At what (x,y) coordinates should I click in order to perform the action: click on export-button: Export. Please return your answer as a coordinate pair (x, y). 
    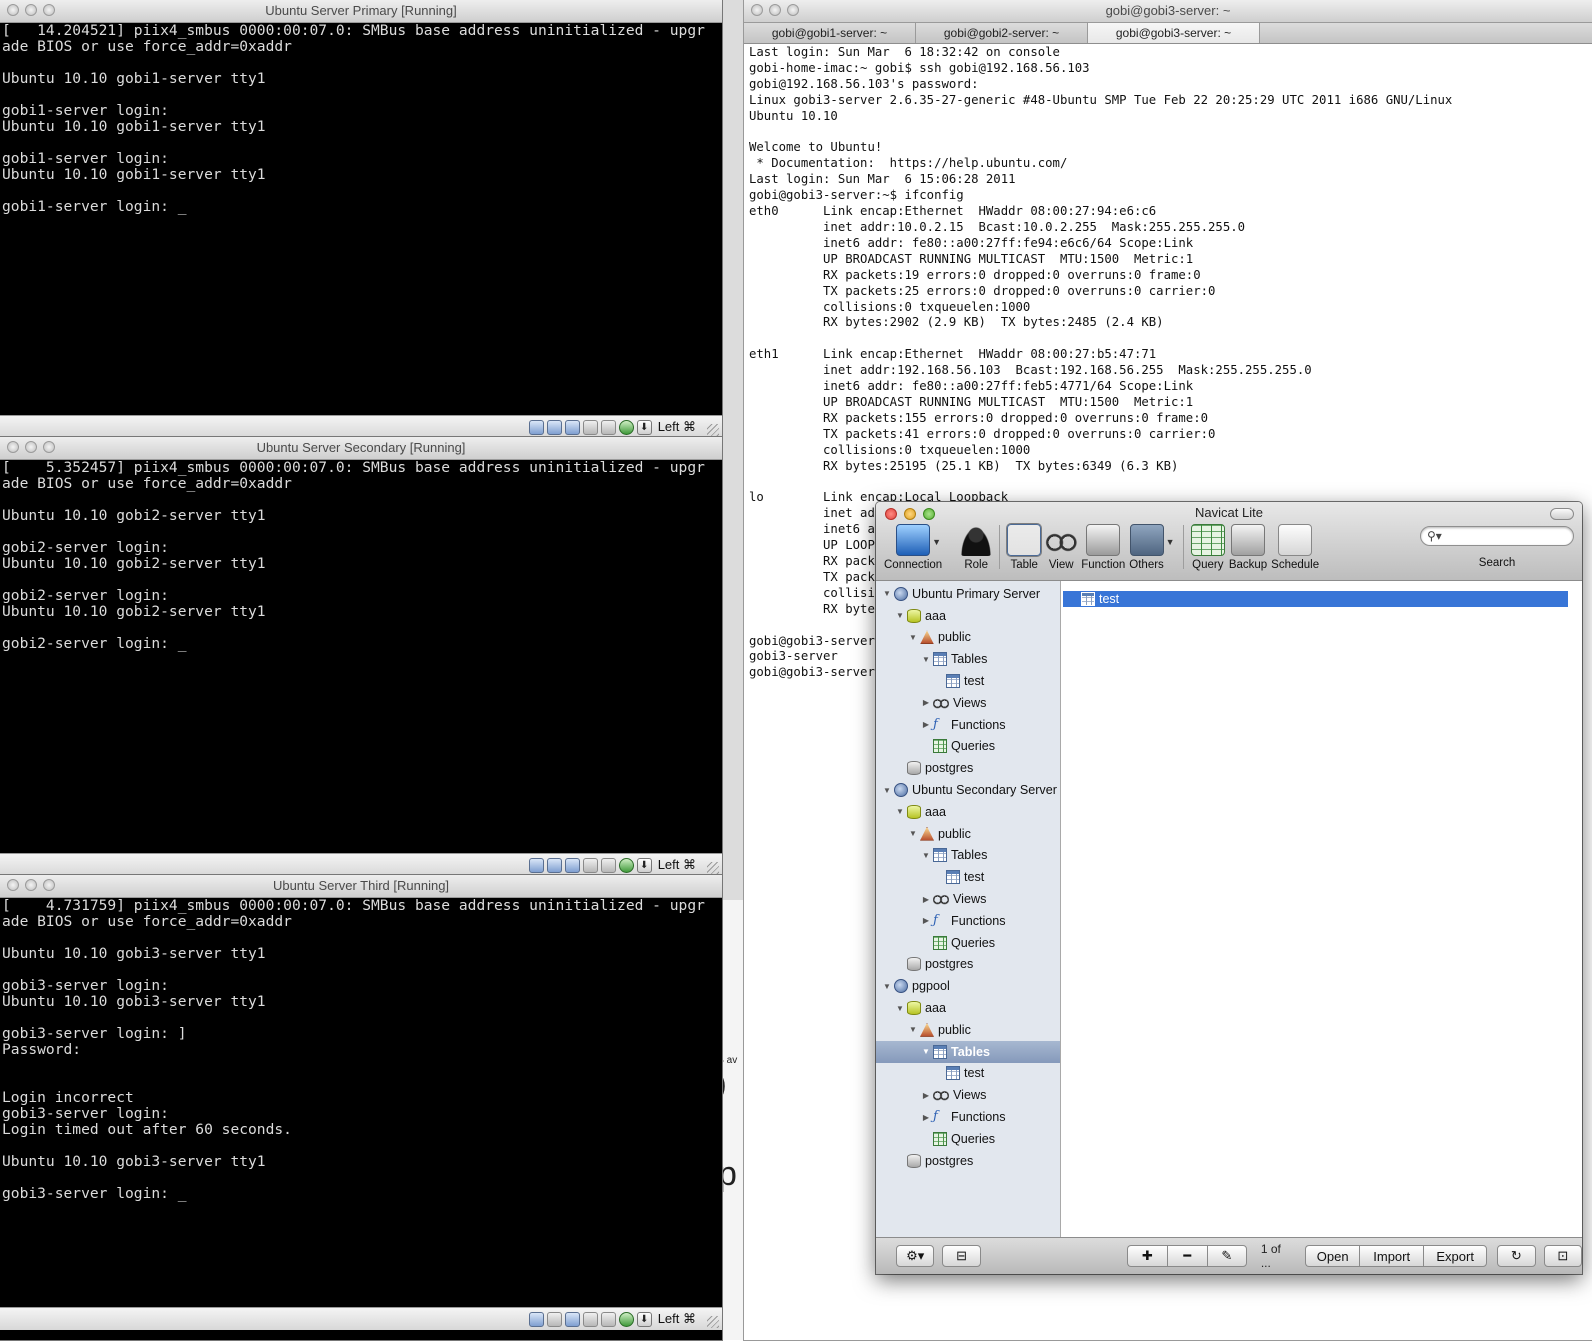
    Looking at the image, I should click on (1455, 1256).